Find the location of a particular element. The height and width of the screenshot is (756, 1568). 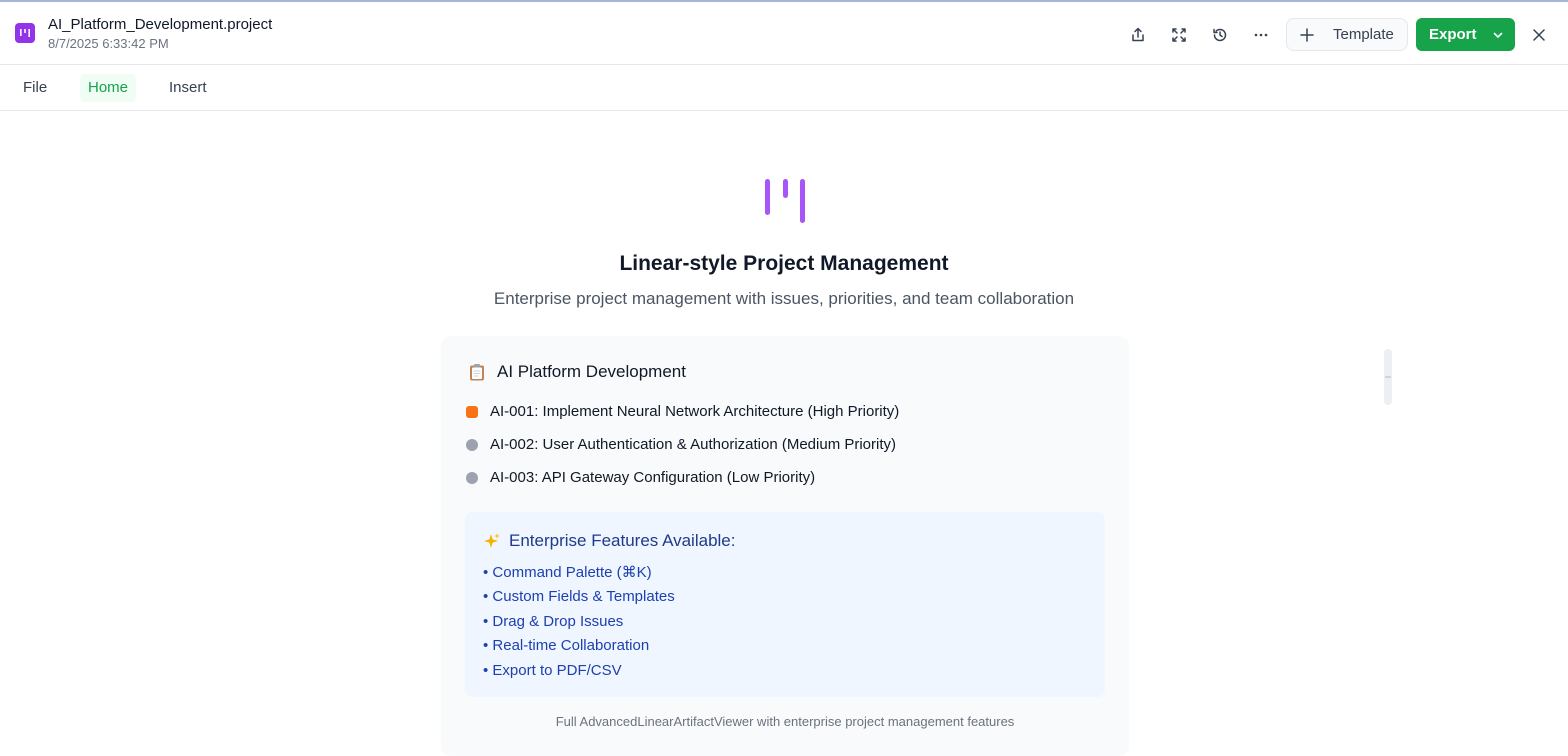

menu-home: Home is located at coordinates (108, 88).